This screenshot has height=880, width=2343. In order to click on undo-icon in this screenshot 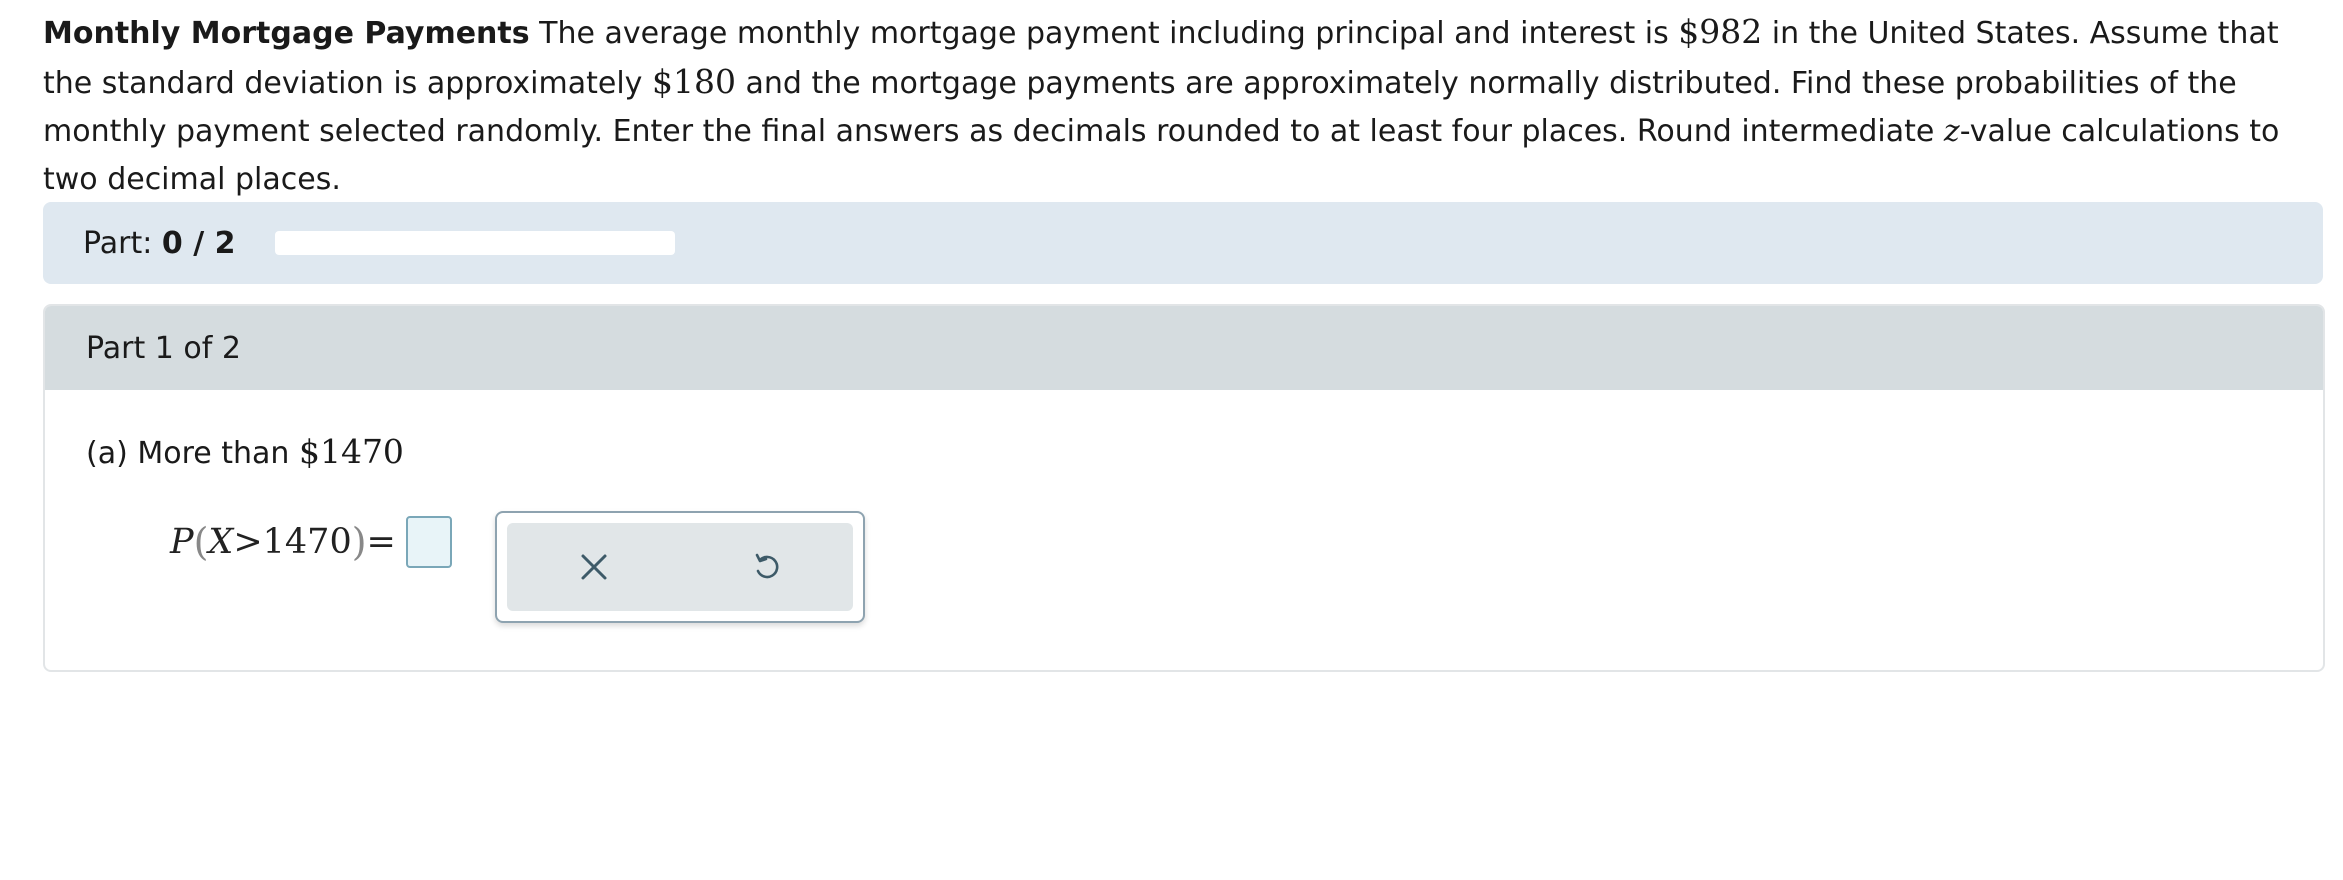, I will do `click(766, 566)`.